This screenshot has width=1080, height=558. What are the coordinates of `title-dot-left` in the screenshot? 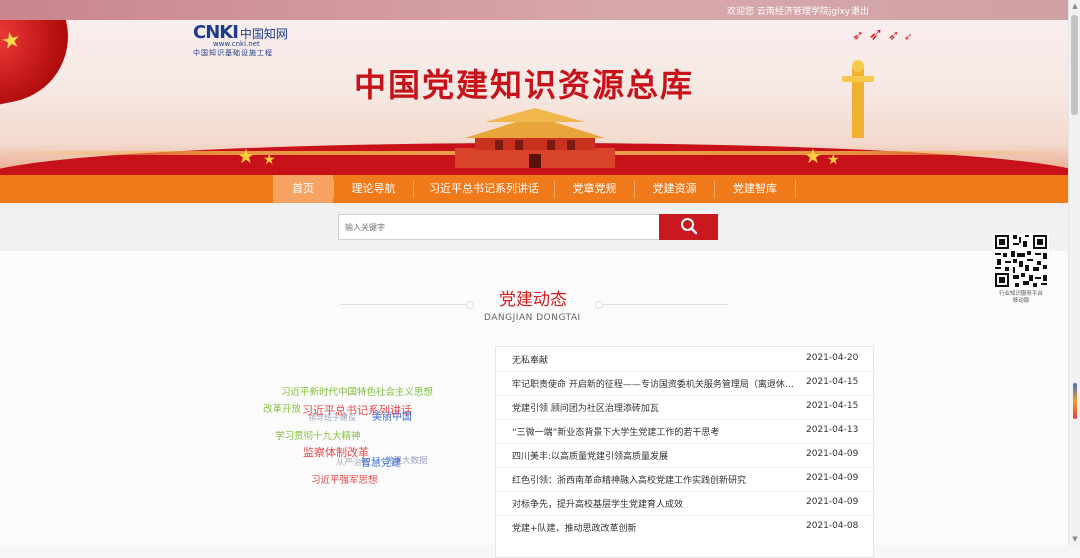 It's located at (470, 305).